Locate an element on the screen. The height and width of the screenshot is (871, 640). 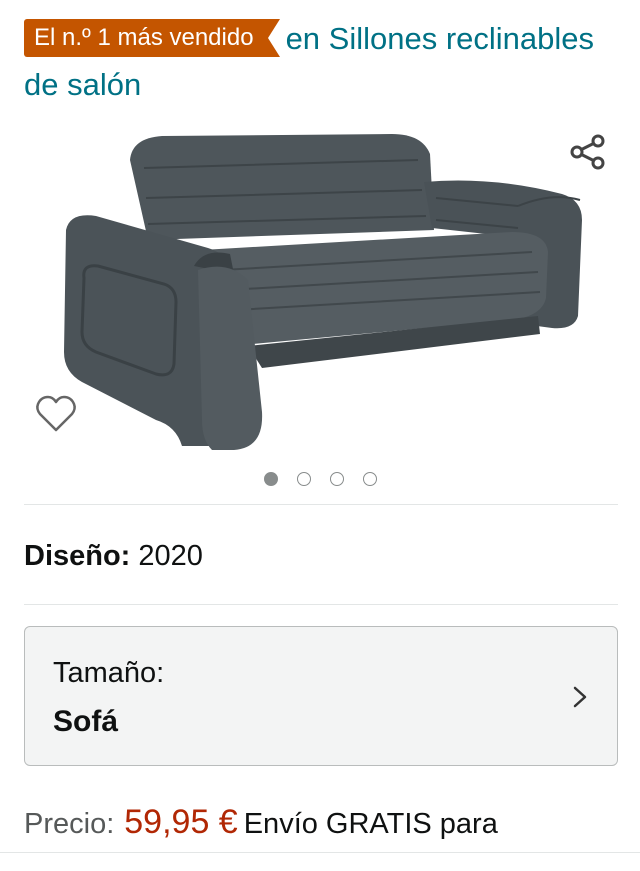
heart-outline-icon is located at coordinates (56, 414).